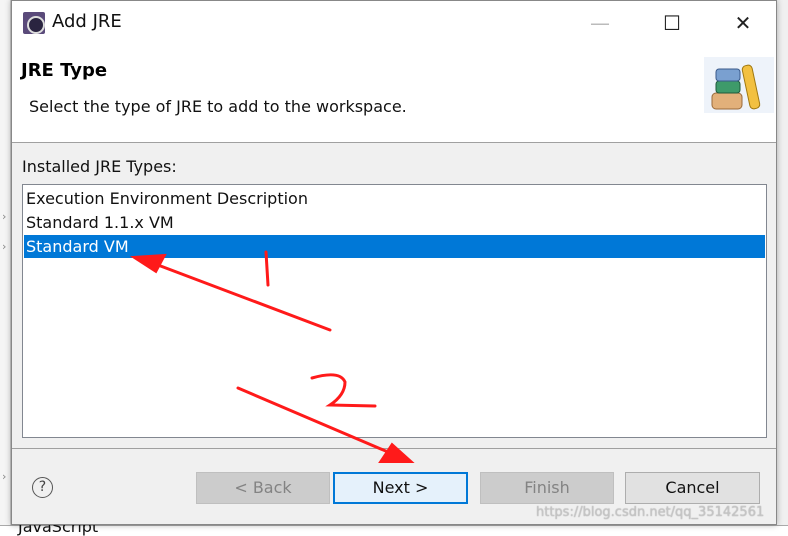  I want to click on background-tree: › › ›, so click(5, 268).